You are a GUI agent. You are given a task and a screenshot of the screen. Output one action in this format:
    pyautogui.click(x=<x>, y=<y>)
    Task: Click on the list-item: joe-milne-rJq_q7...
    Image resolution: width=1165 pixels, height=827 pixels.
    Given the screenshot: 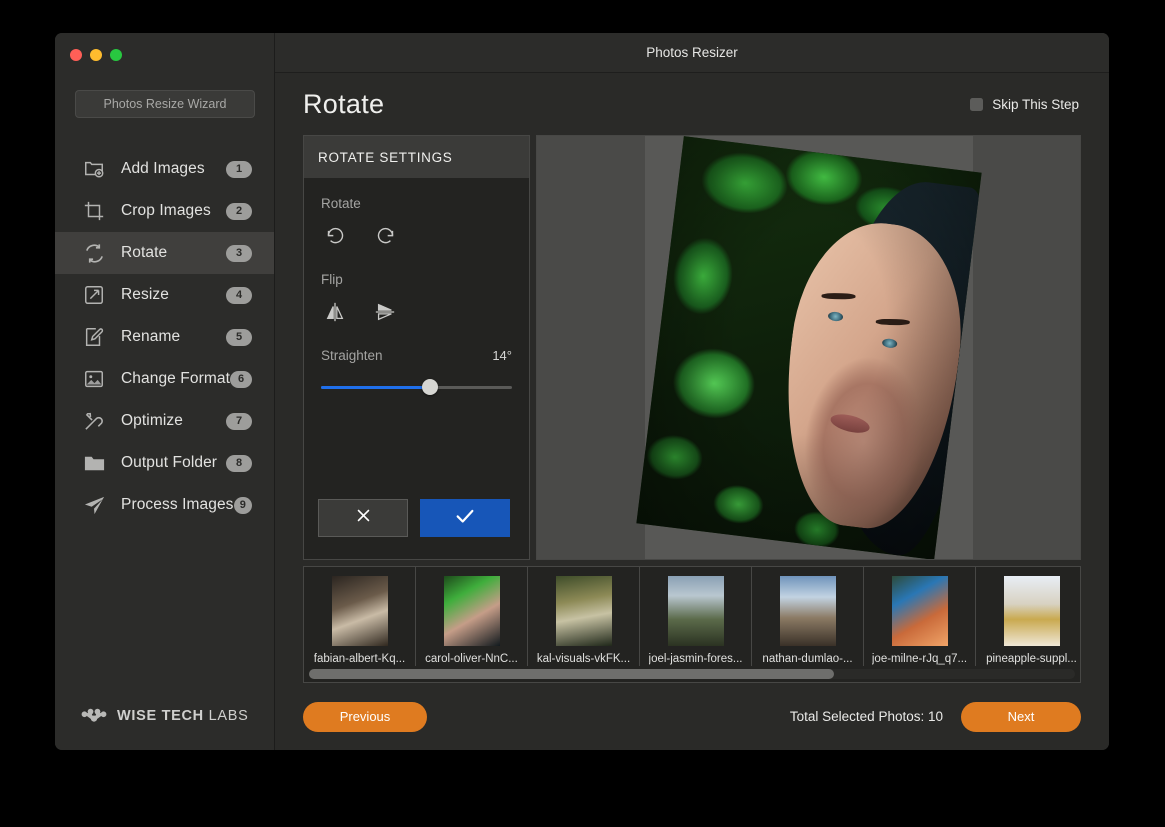 What is the action you would take?
    pyautogui.click(x=920, y=616)
    